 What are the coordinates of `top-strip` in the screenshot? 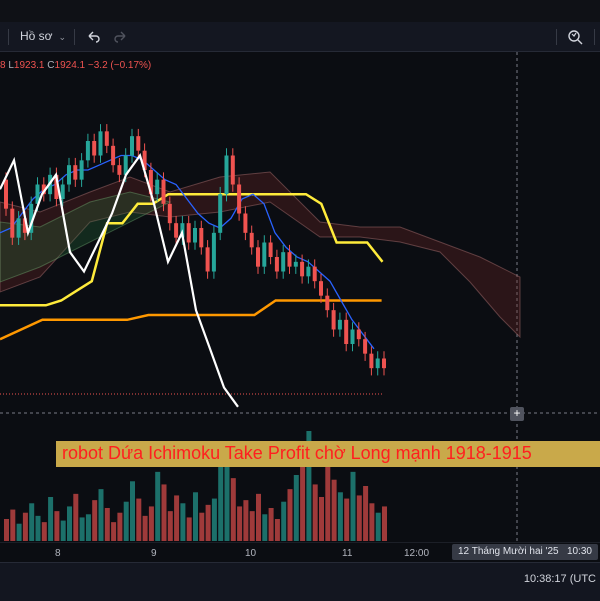 It's located at (300, 11).